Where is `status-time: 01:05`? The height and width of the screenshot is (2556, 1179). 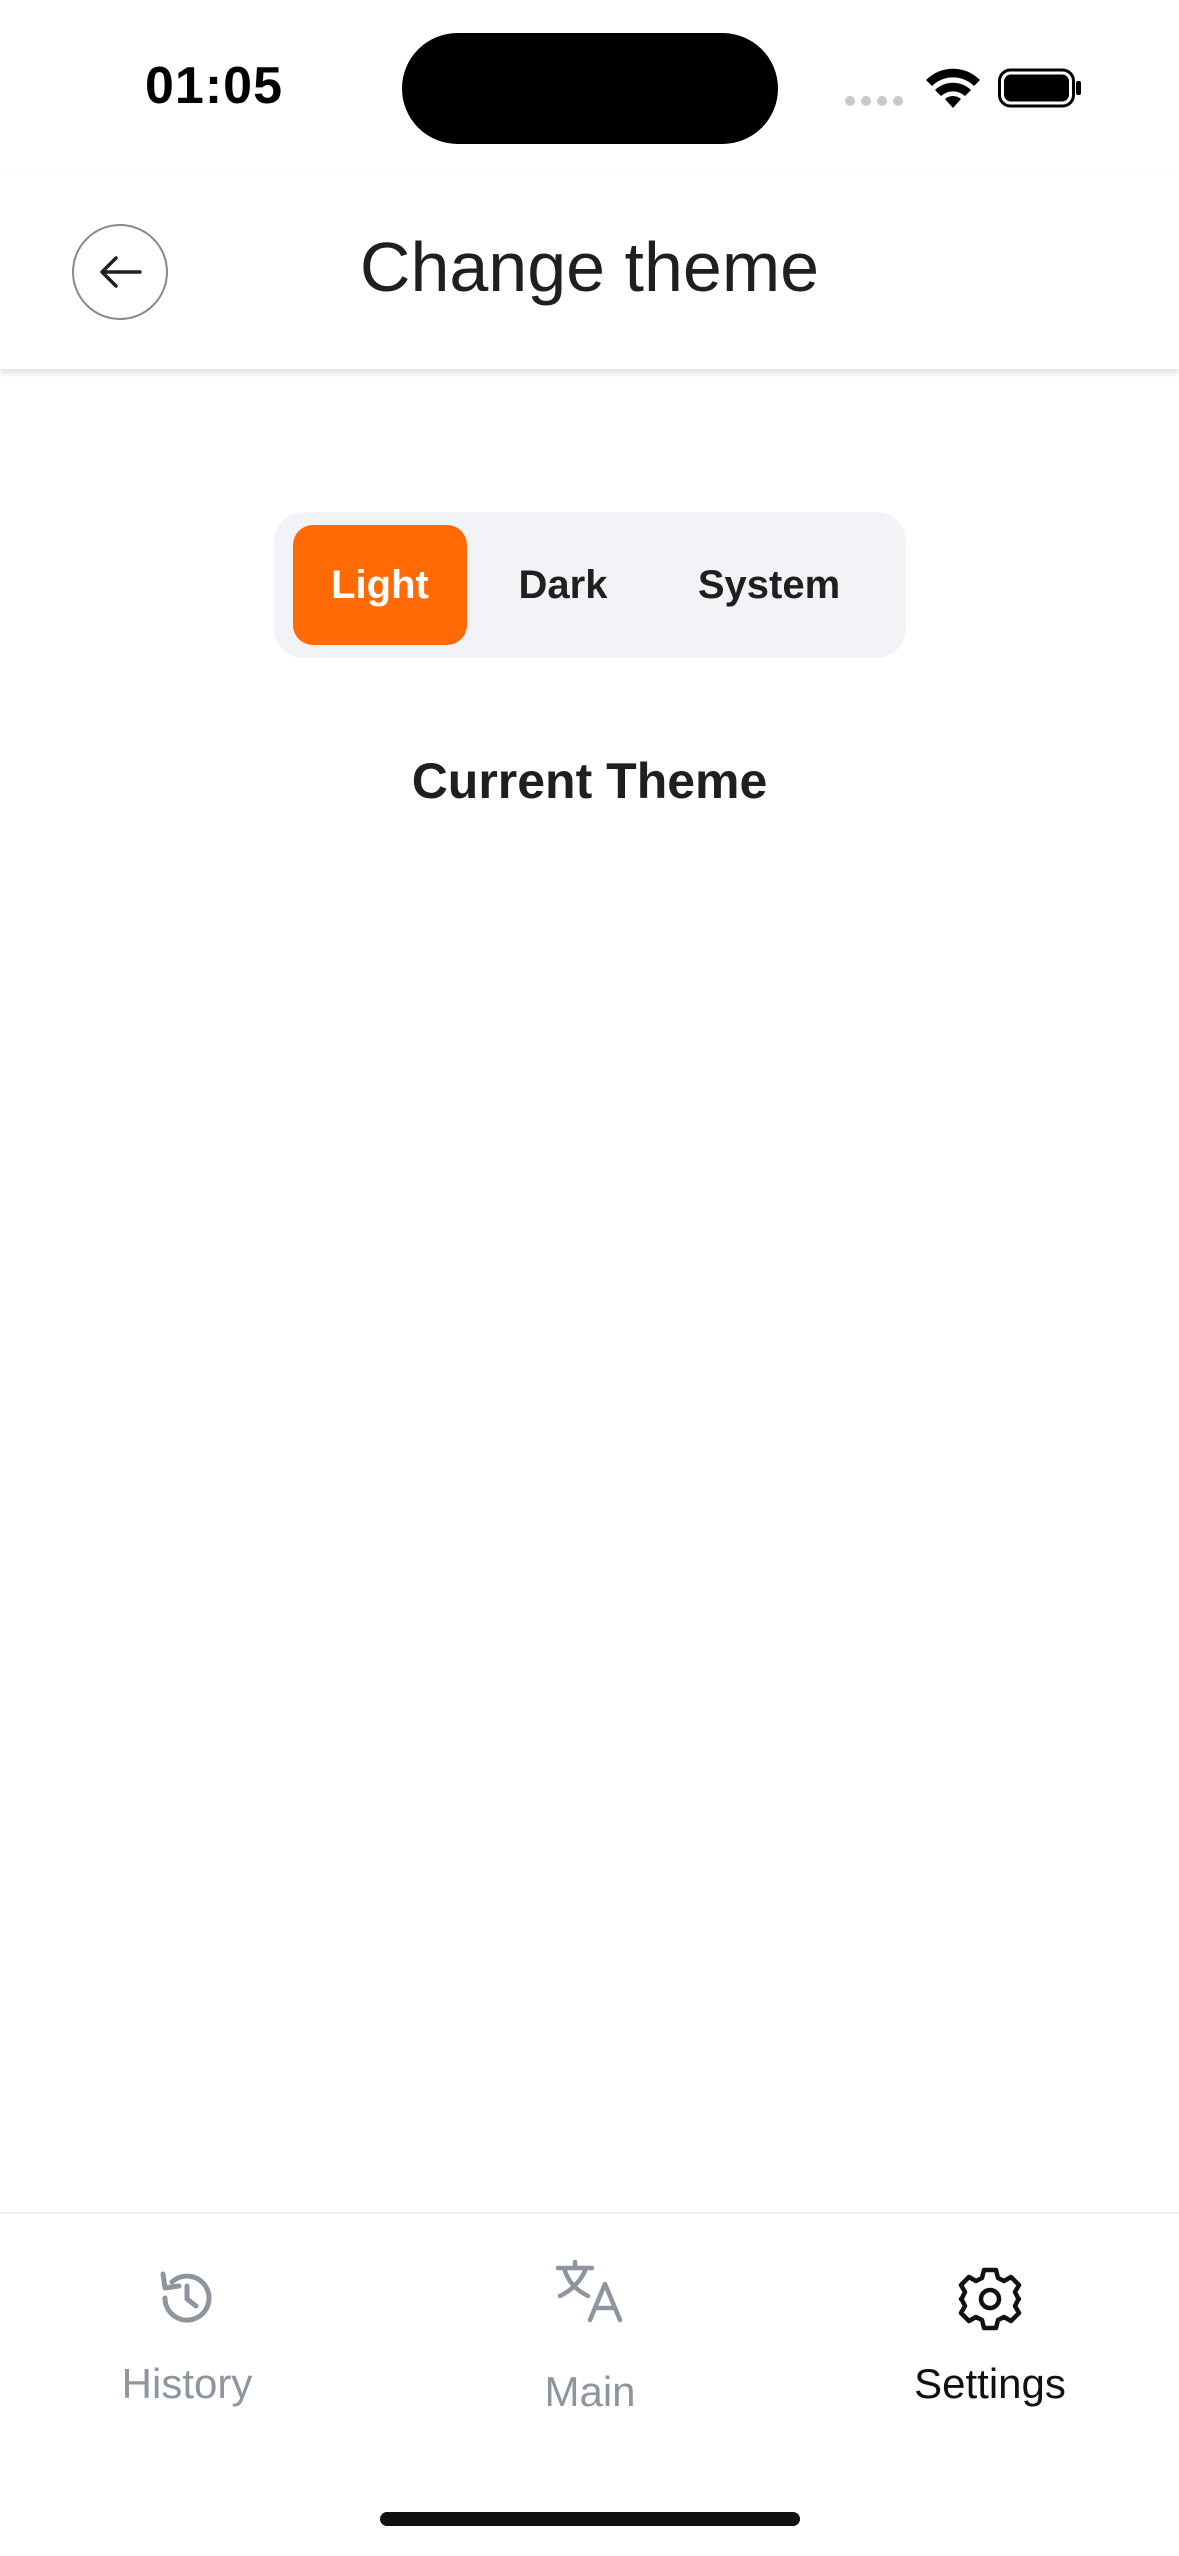
status-time: 01:05 is located at coordinates (214, 86).